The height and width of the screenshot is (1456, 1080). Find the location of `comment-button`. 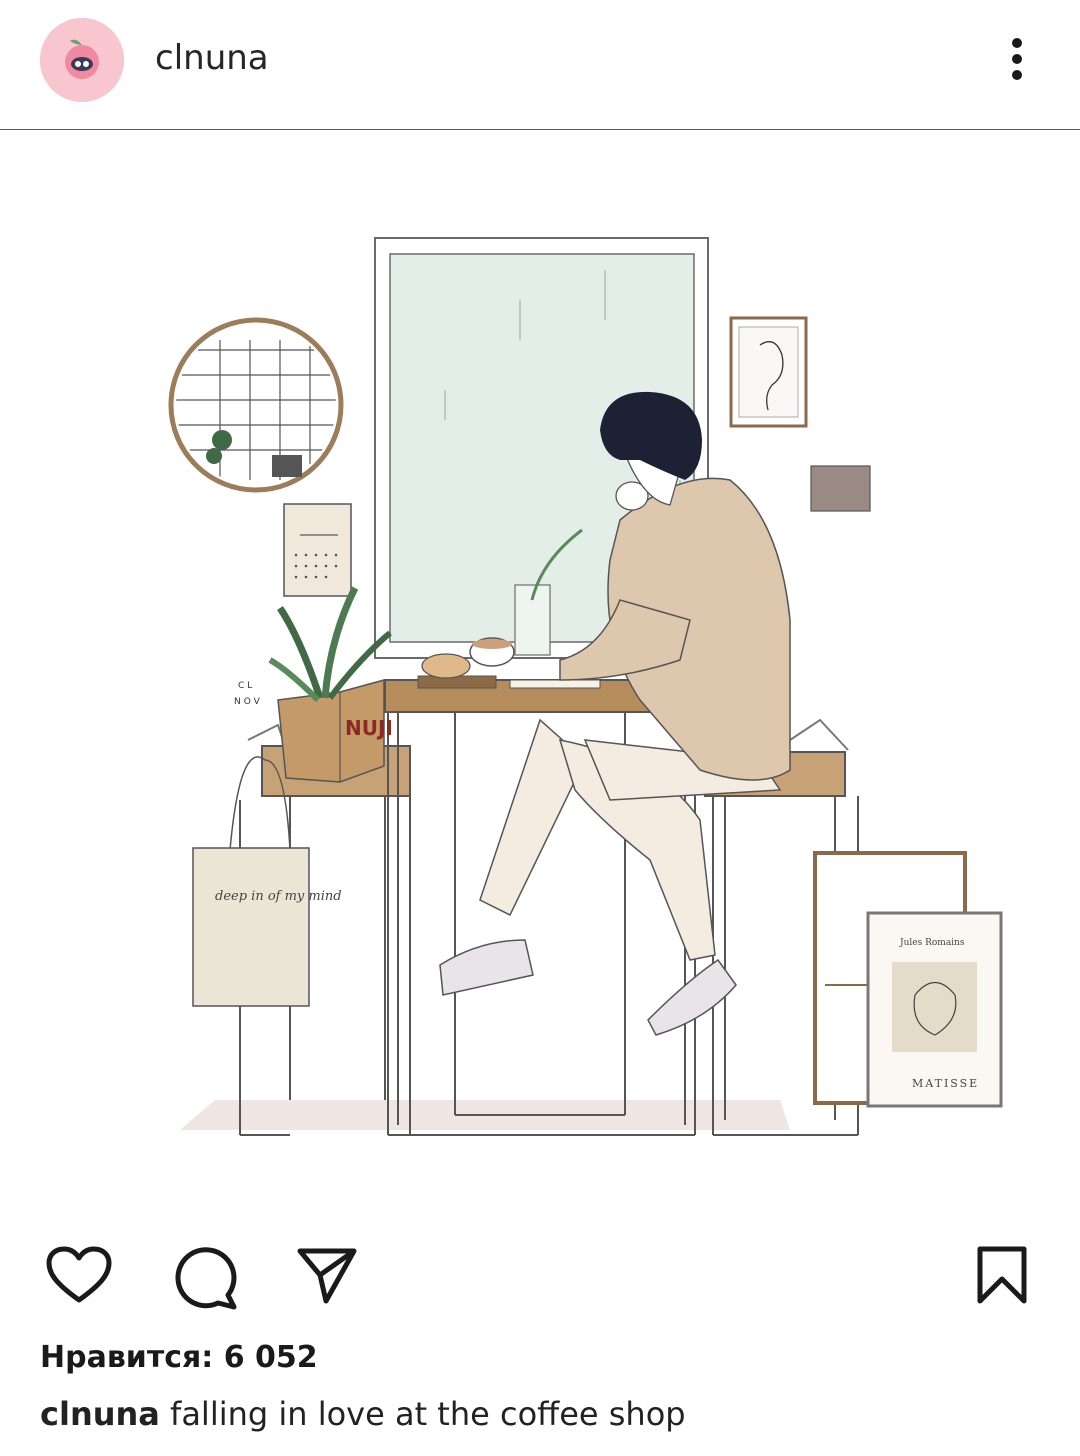

comment-button is located at coordinates (205, 1278).